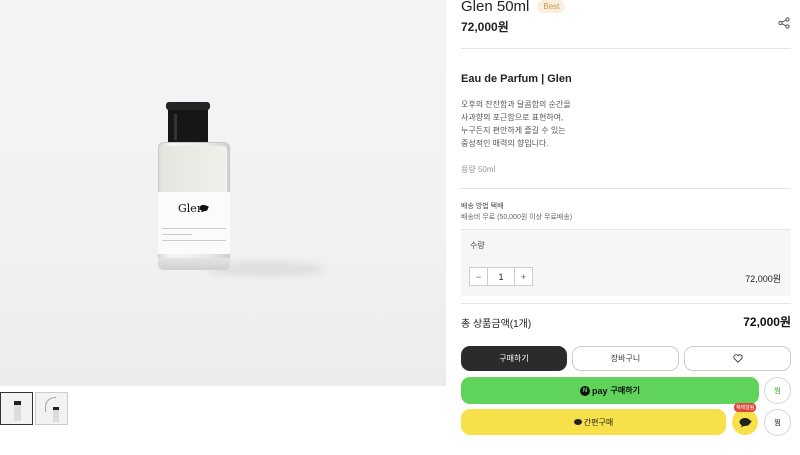  I want to click on kakao-alert-badge: 혜택알림, so click(745, 407).